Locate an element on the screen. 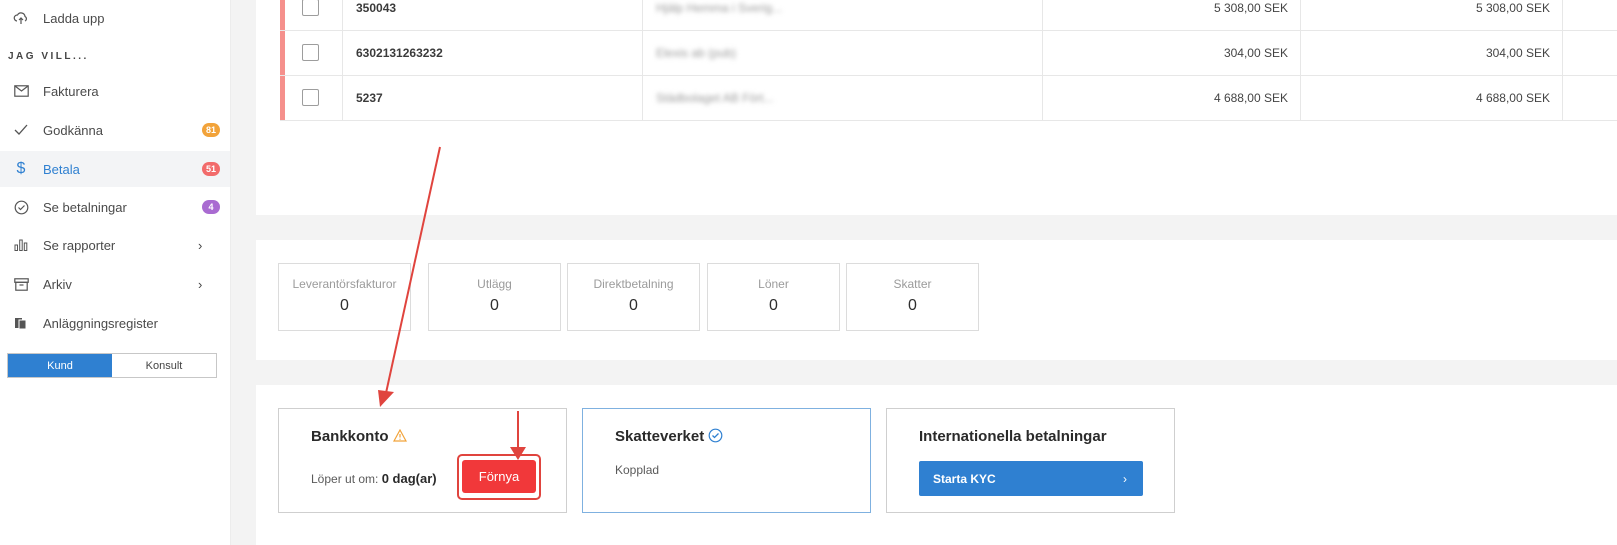  sidebar-item-betala: $ Betala 51 is located at coordinates (115, 169).